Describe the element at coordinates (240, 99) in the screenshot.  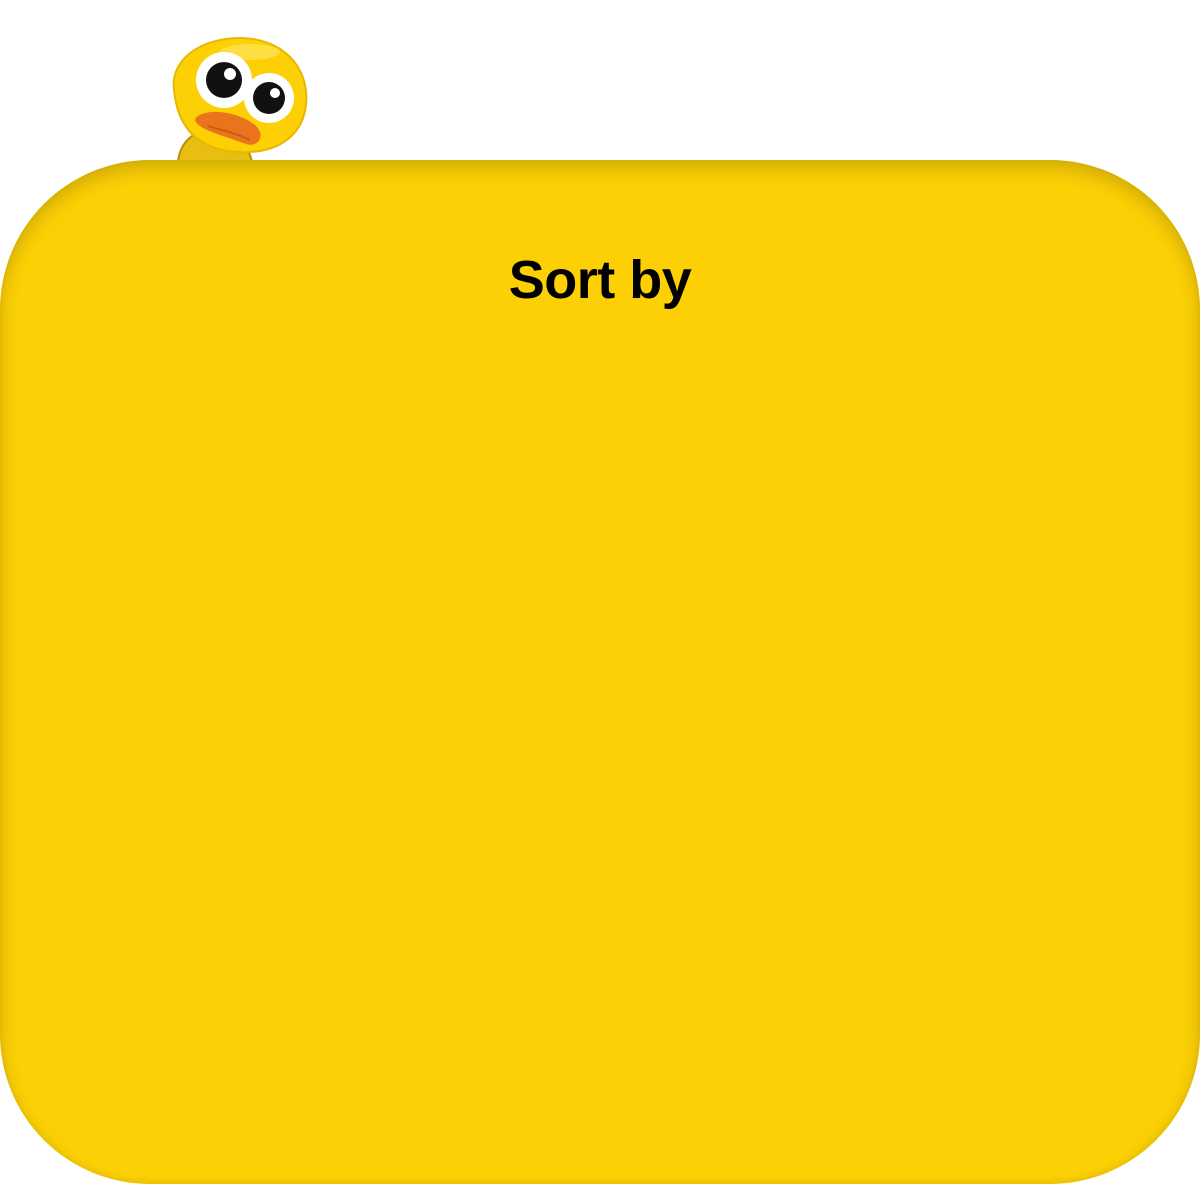
I see `duck-mascot-icon` at that location.